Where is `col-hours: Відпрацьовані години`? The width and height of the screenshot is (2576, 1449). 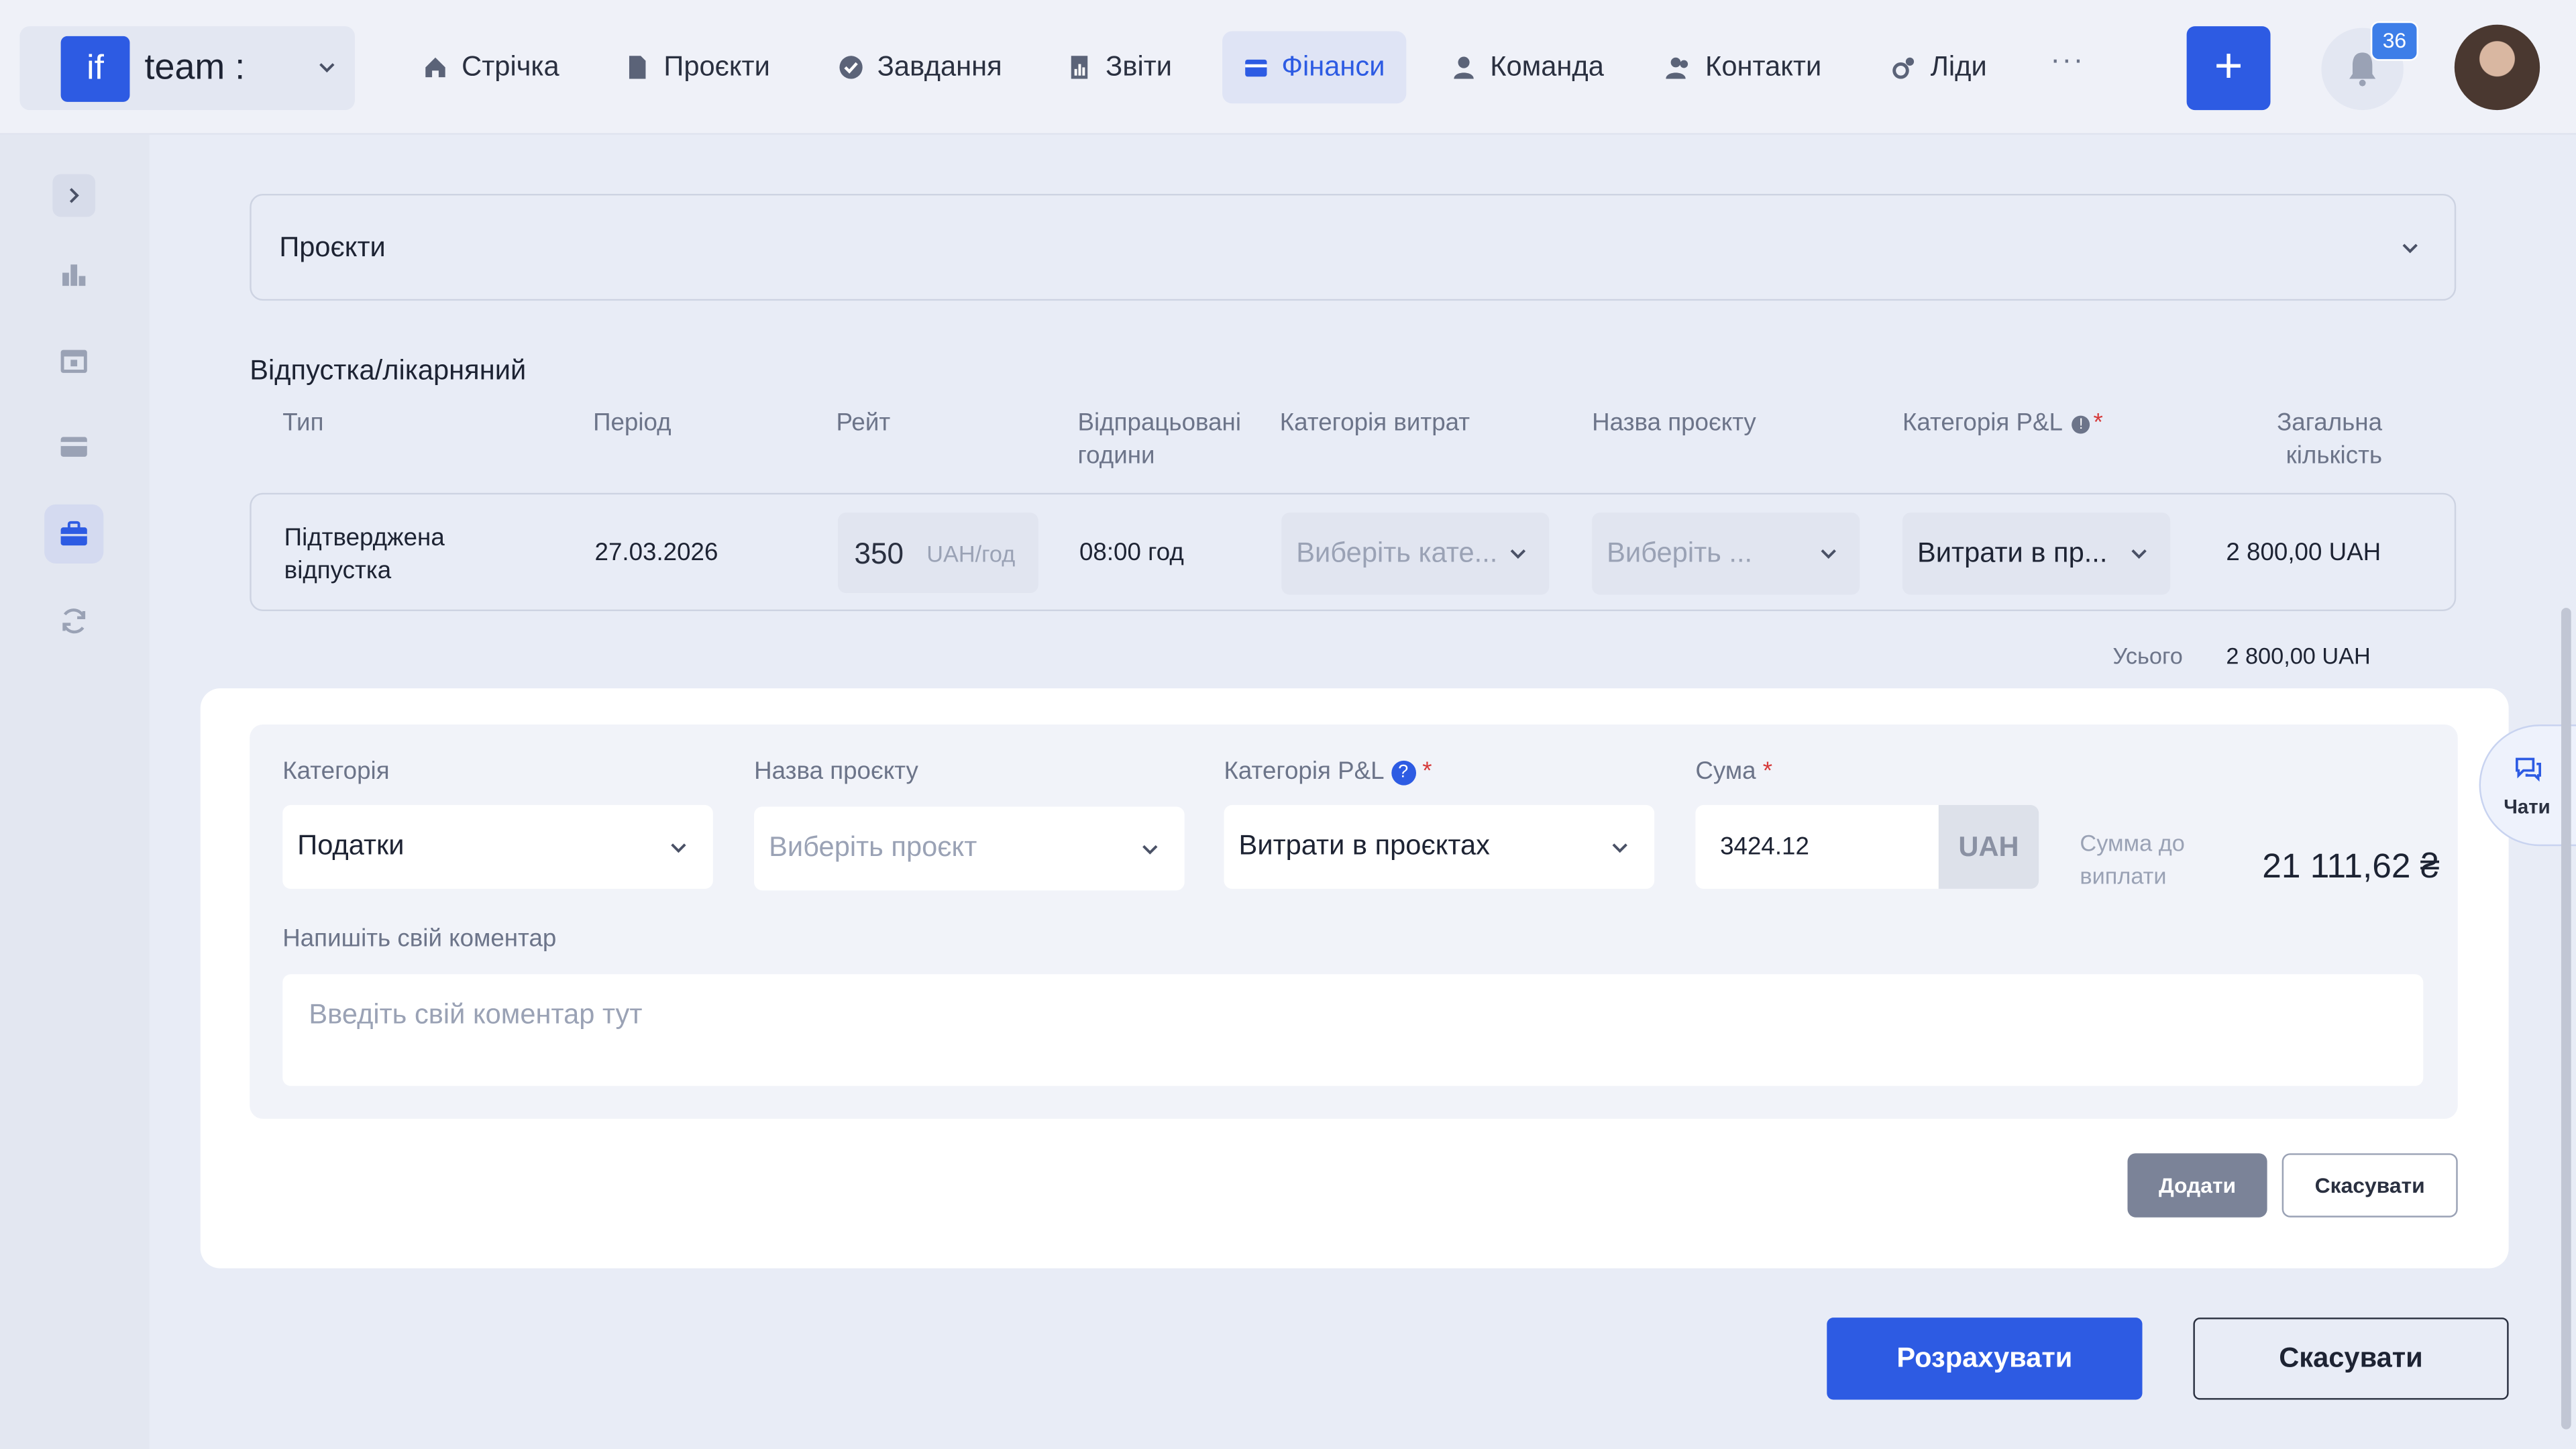 col-hours: Відпрацьовані години is located at coordinates (1159, 439).